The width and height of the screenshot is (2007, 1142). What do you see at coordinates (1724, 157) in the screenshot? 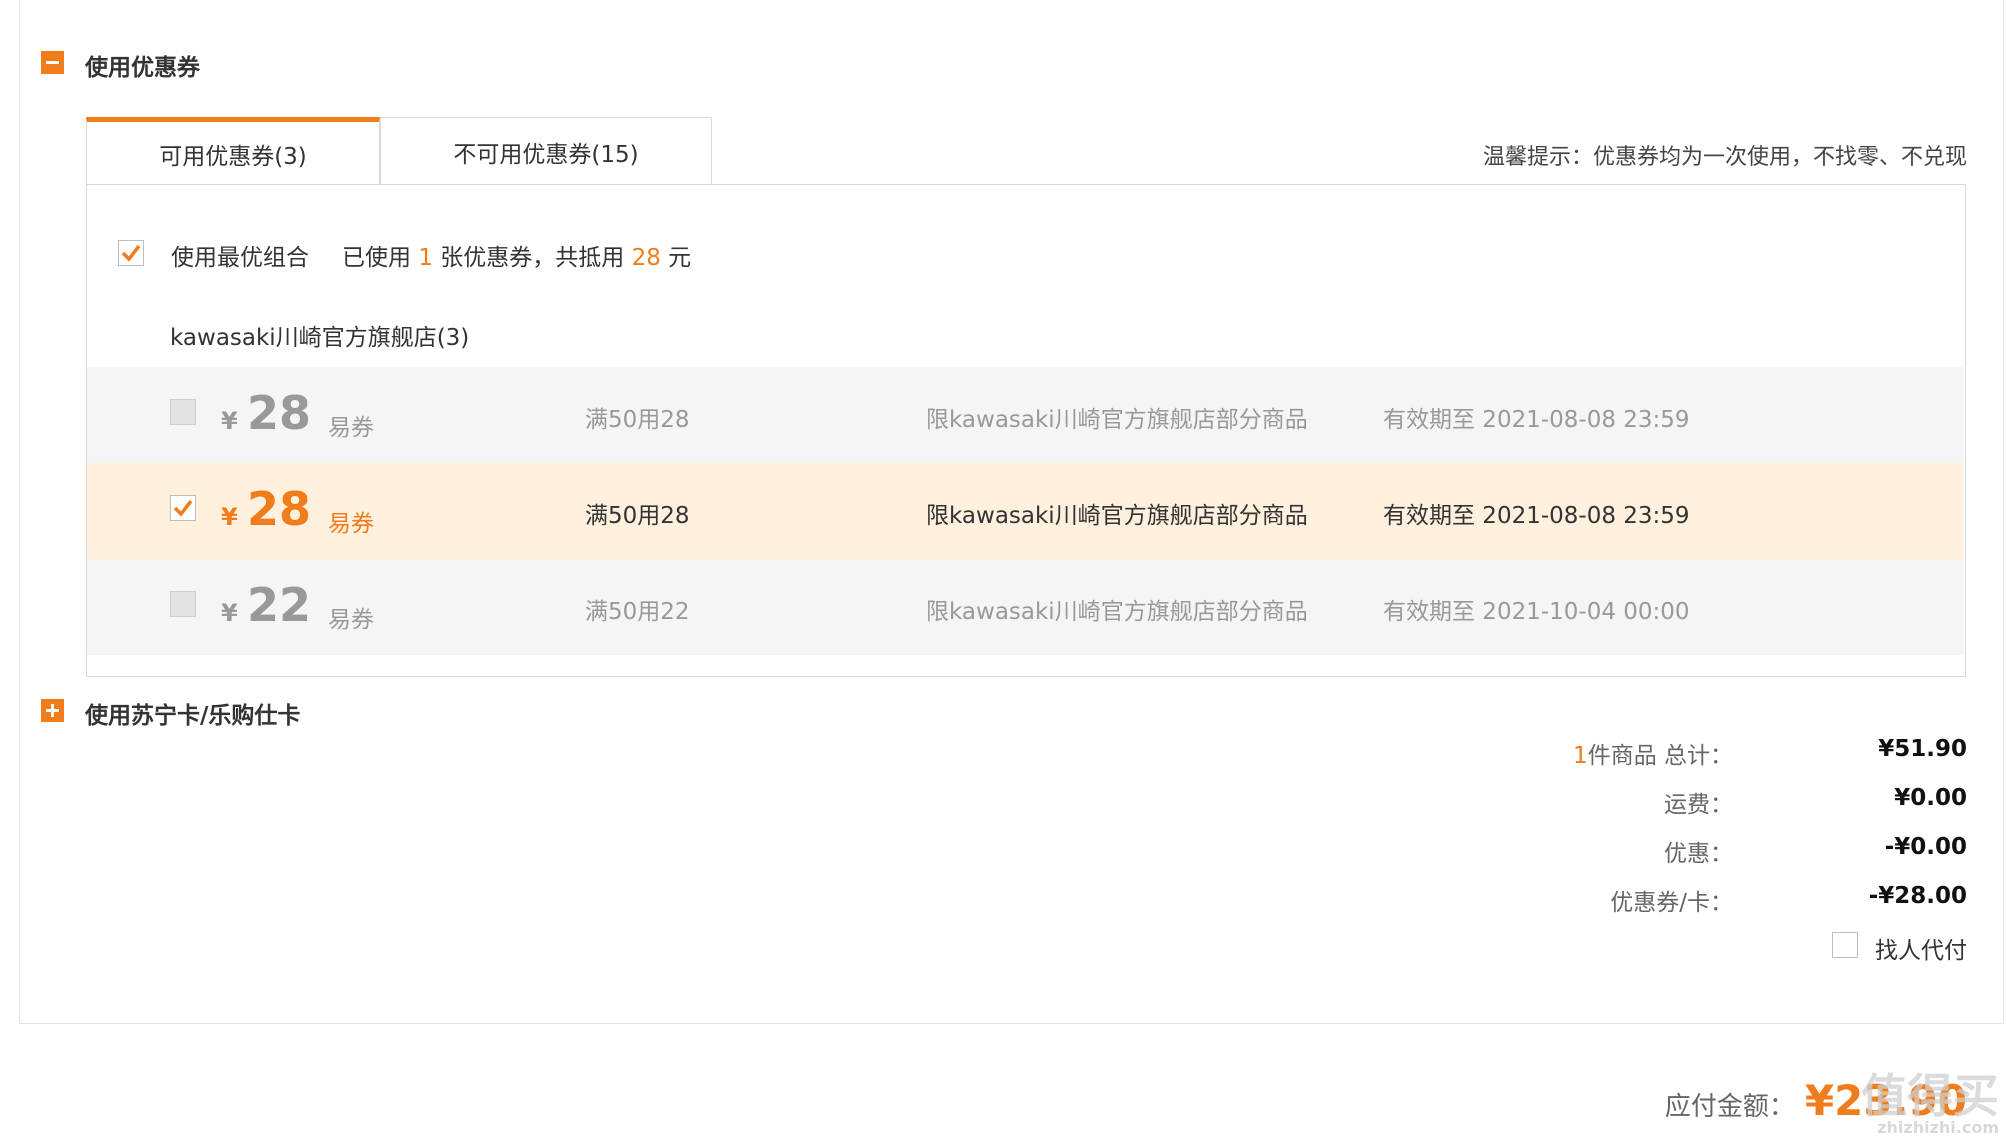
I see `coupon-tip: 温馨提示：优惠券均为一次使用，不找零、不兑现` at bounding box center [1724, 157].